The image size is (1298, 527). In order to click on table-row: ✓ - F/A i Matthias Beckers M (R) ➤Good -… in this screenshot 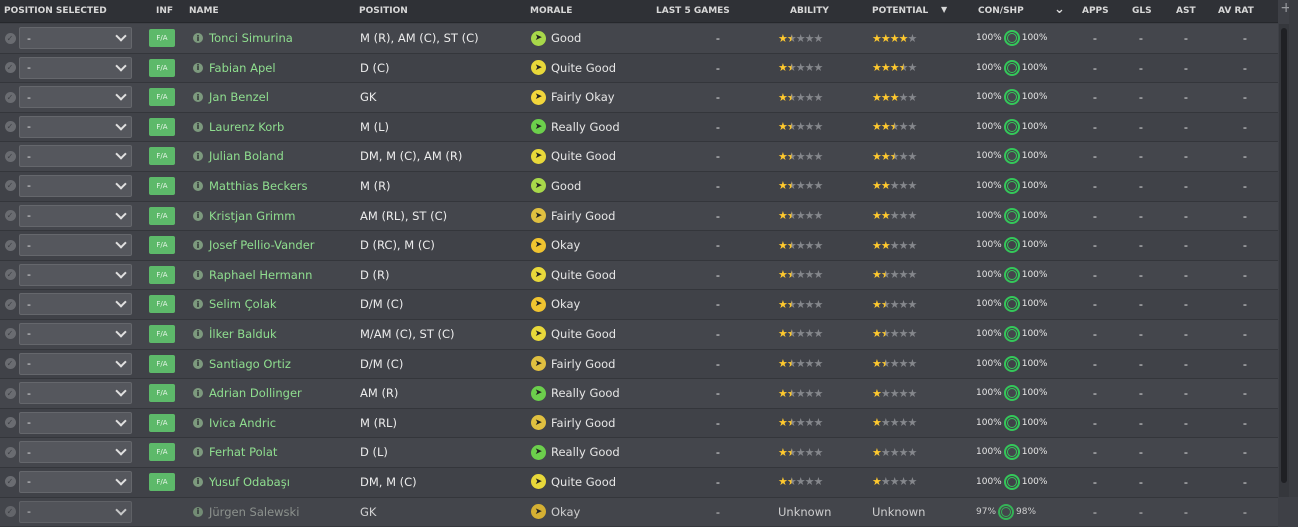, I will do `click(639, 187)`.